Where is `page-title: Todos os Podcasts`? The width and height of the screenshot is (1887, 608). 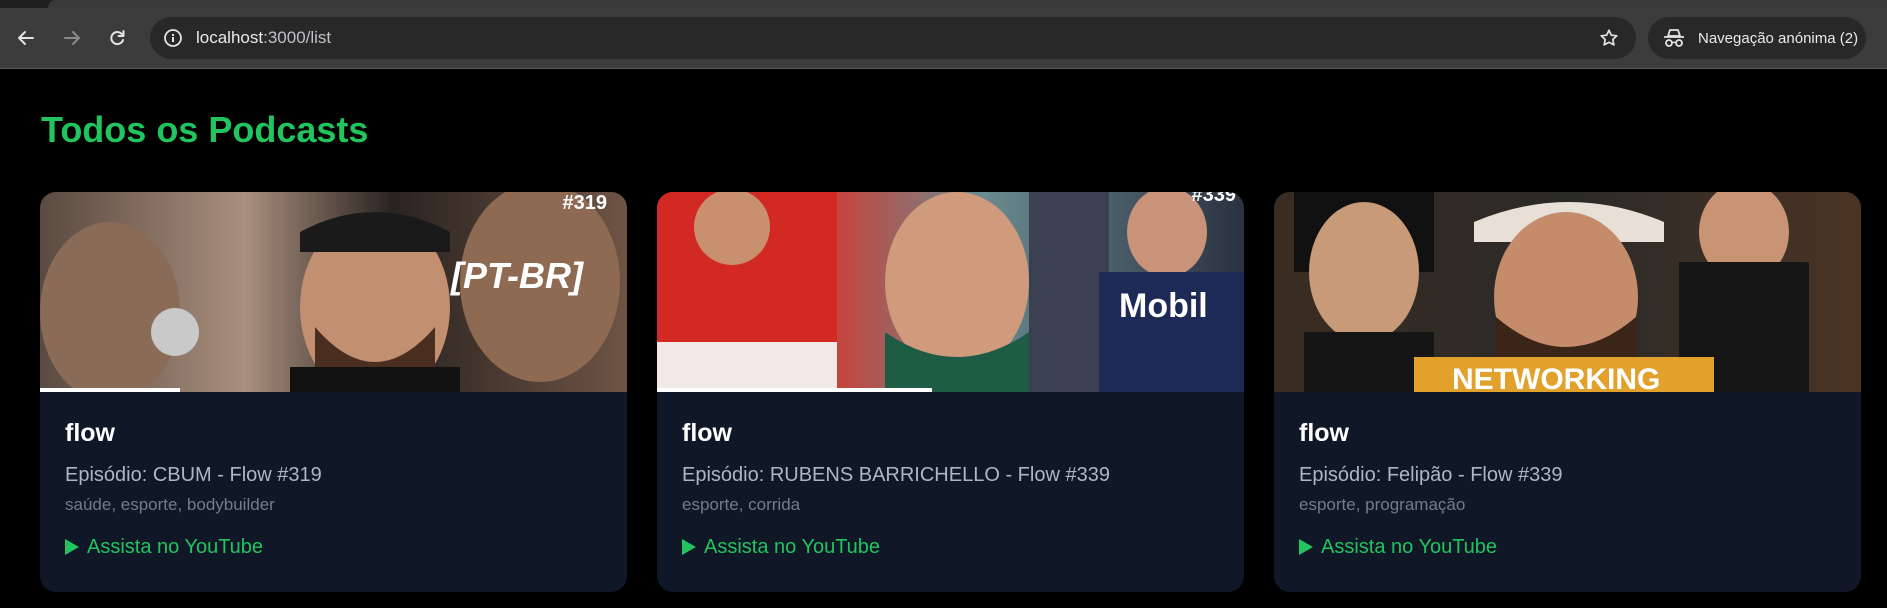 page-title: Todos os Podcasts is located at coordinates (205, 129).